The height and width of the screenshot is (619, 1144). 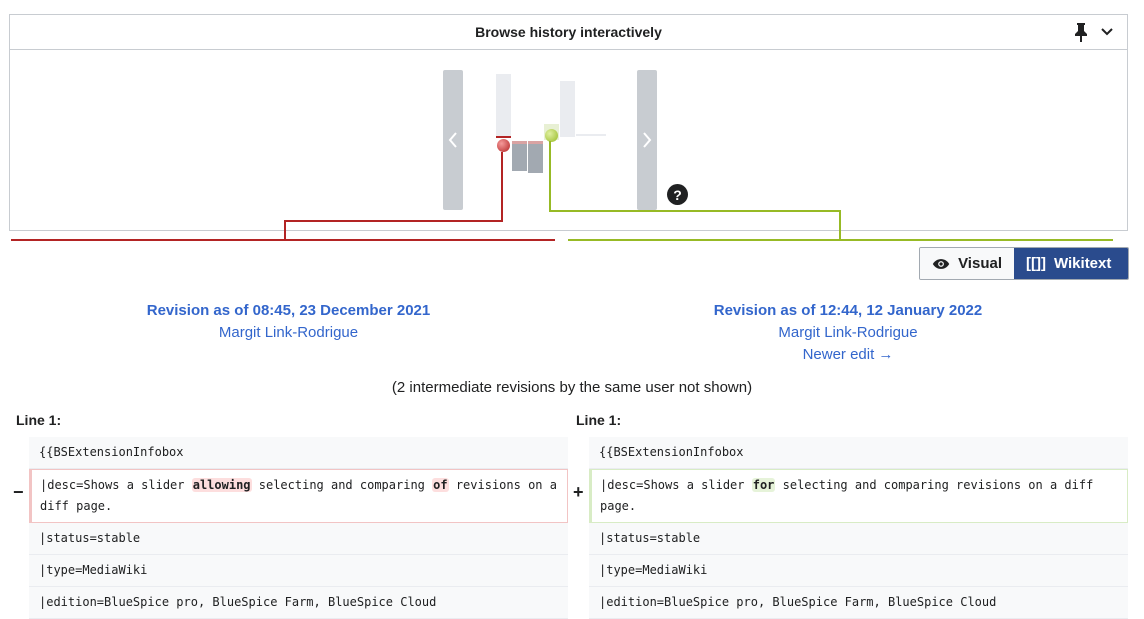 I want to click on left-line-number: Line 1:, so click(x=39, y=420).